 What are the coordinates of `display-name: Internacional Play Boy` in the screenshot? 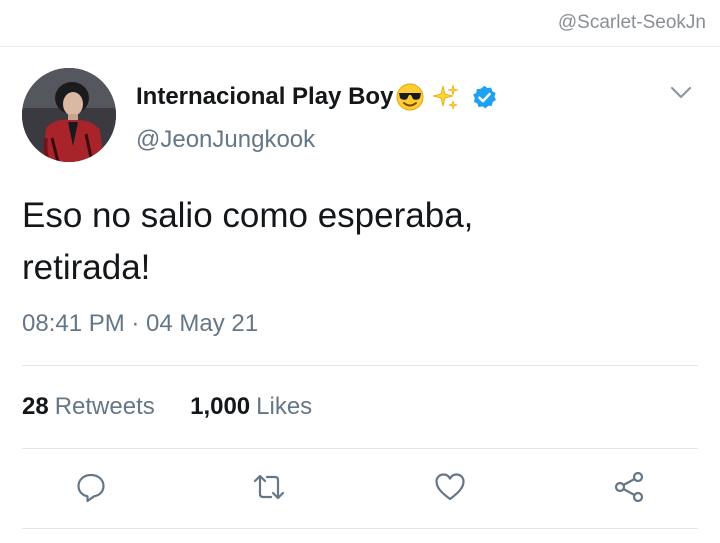 It's located at (317, 97).